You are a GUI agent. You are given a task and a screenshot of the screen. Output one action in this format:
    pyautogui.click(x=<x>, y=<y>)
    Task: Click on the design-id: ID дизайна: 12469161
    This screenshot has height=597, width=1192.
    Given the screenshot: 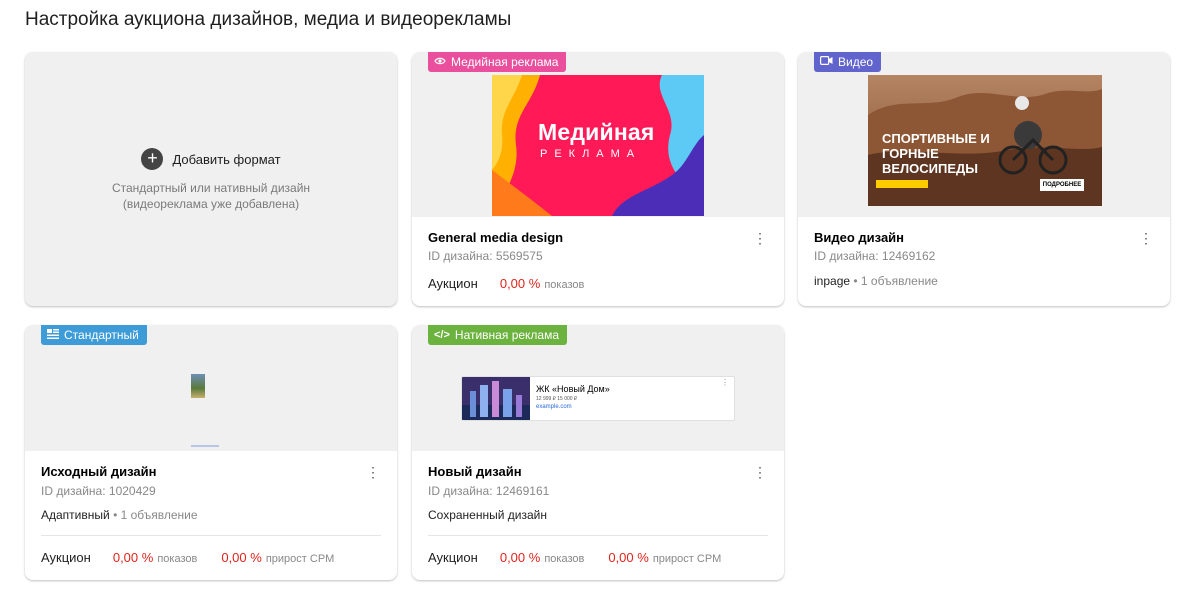 What is the action you would take?
    pyautogui.click(x=489, y=491)
    